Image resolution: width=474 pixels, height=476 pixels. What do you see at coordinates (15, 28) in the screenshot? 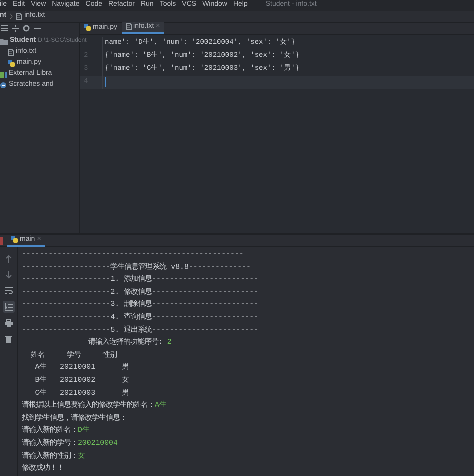
I see `collapse-icon` at bounding box center [15, 28].